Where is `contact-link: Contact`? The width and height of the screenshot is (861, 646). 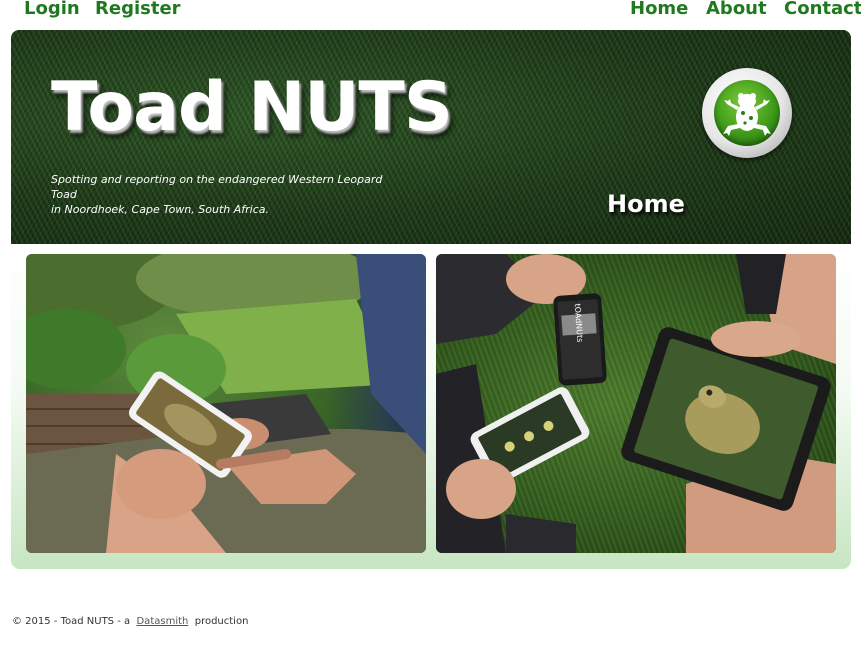 contact-link: Contact is located at coordinates (822, 9).